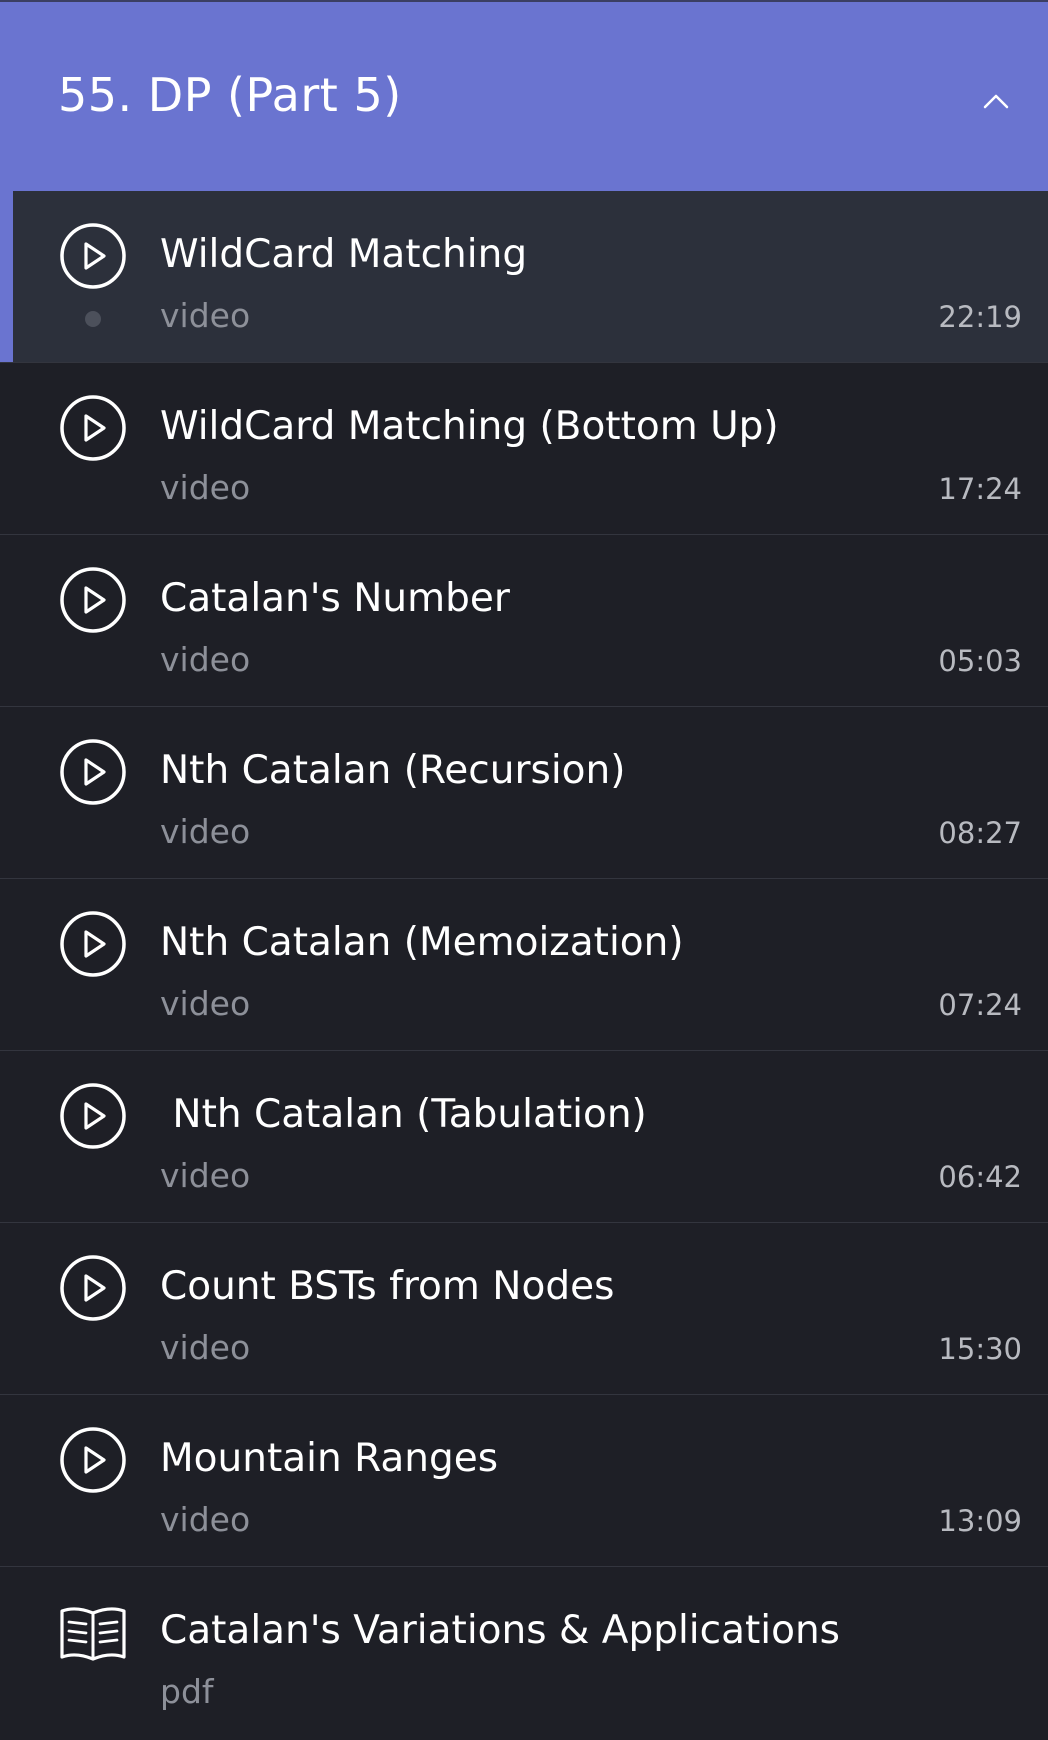 The height and width of the screenshot is (1740, 1048). What do you see at coordinates (980, 317) in the screenshot?
I see `lesson-duration: 22:19` at bounding box center [980, 317].